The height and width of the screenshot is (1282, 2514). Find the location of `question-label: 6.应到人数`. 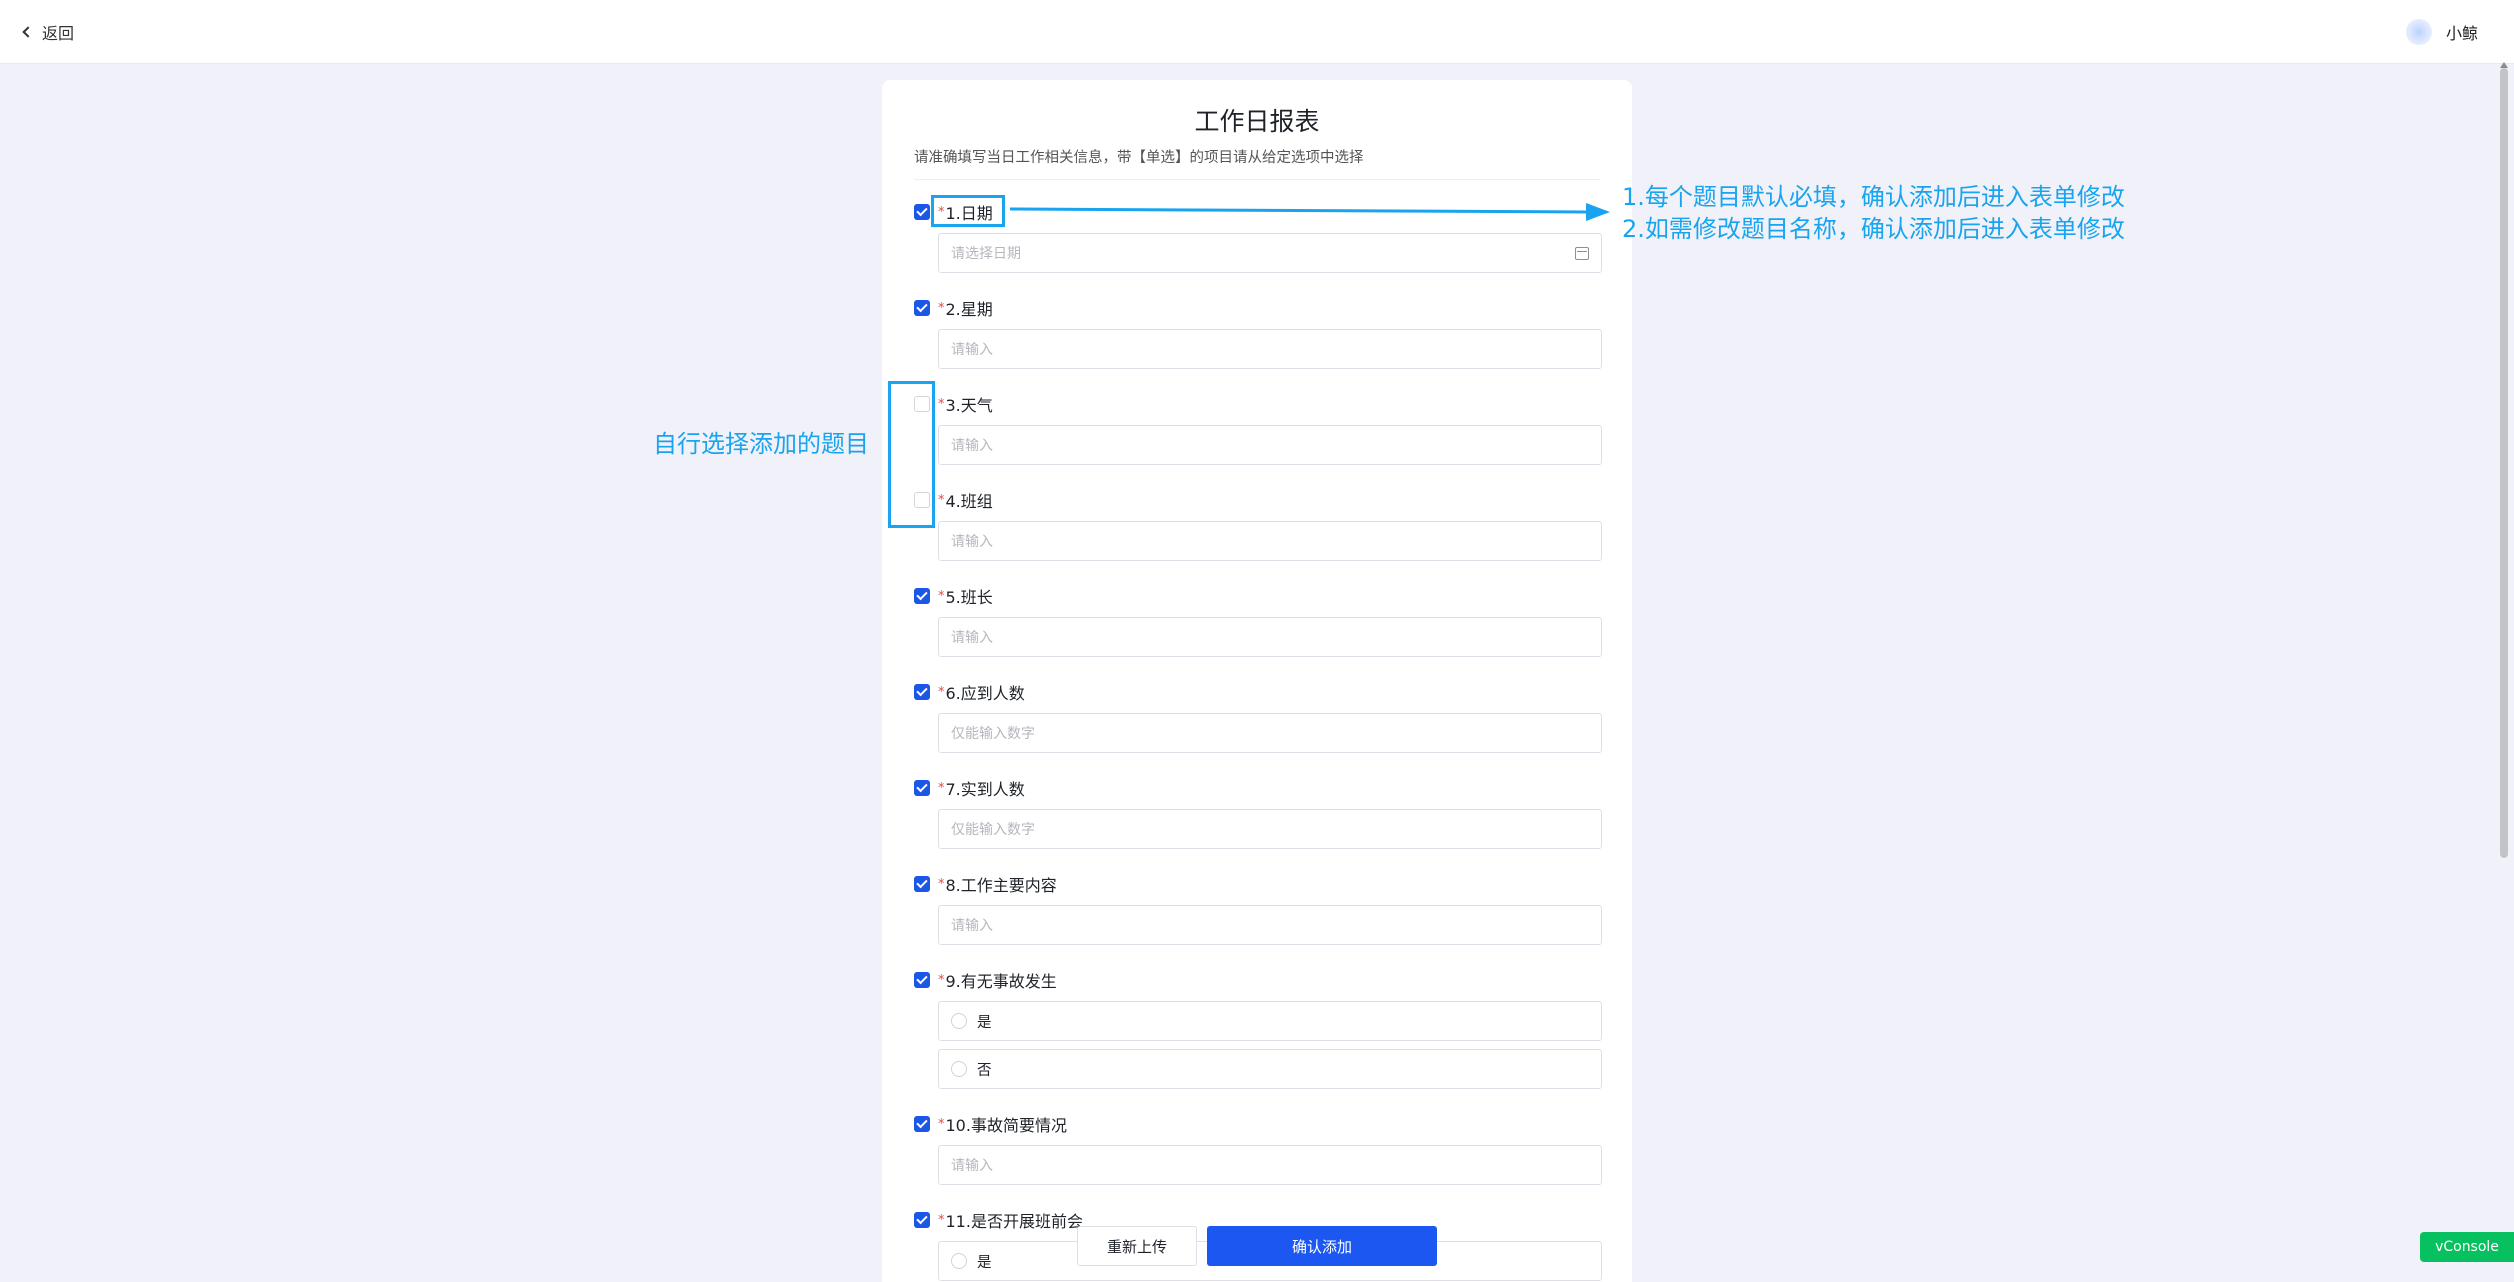

question-label: 6.应到人数 is located at coordinates (985, 693).